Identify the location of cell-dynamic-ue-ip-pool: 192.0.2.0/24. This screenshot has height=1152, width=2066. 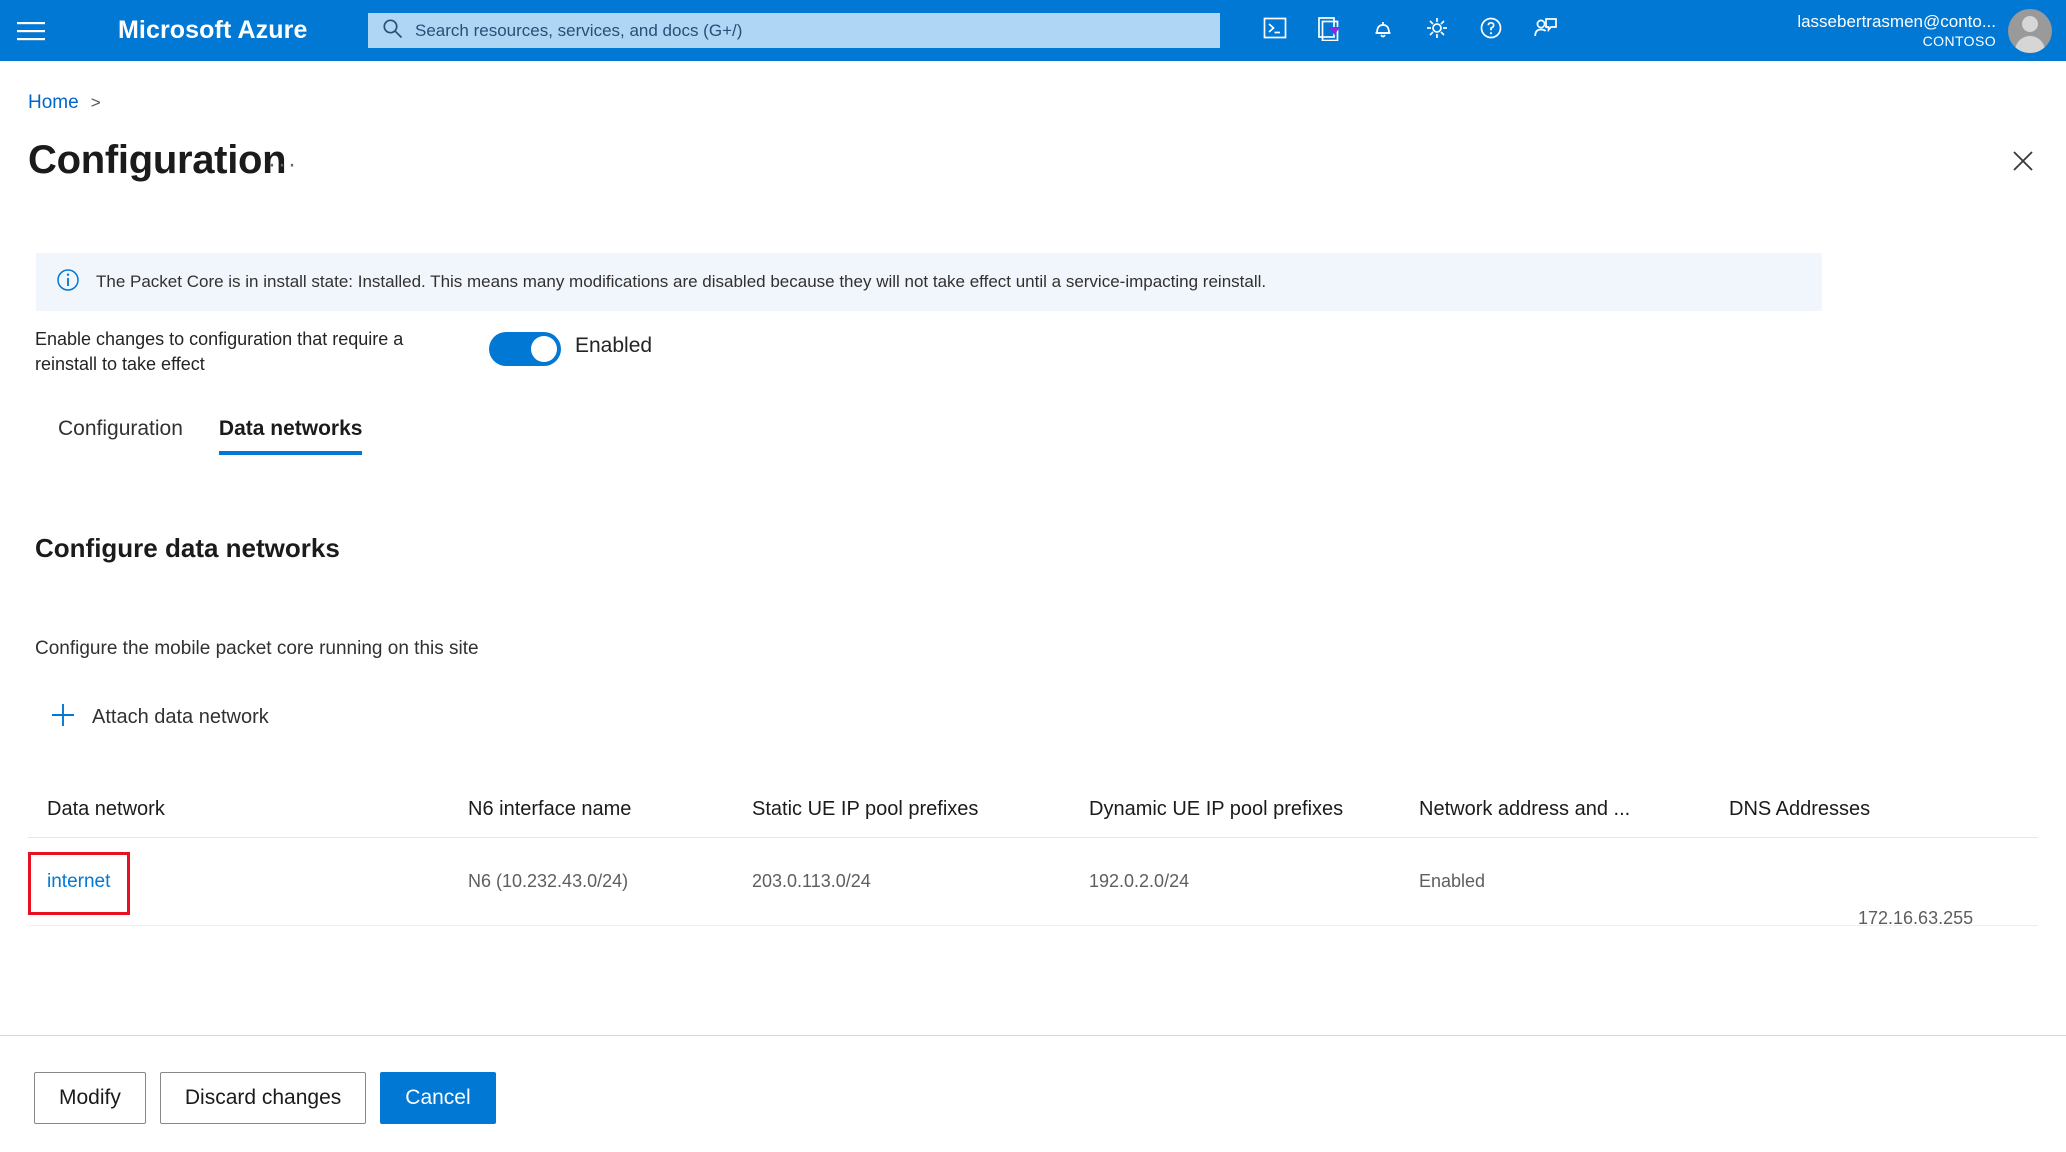
(1139, 881).